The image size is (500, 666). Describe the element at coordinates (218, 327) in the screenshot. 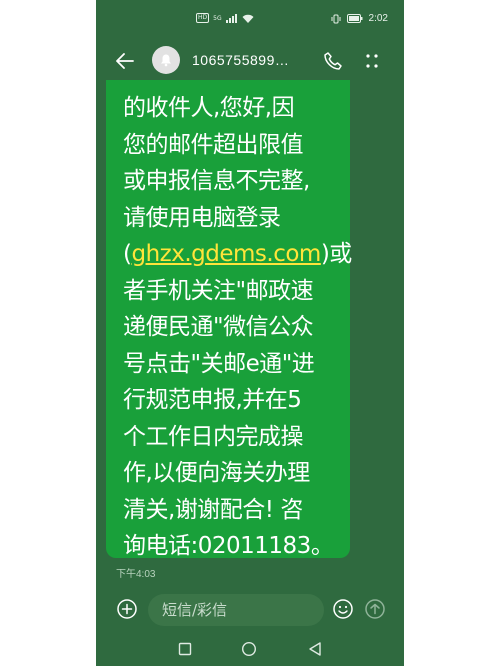

I see `message-line: 递便民通"微信公众` at that location.